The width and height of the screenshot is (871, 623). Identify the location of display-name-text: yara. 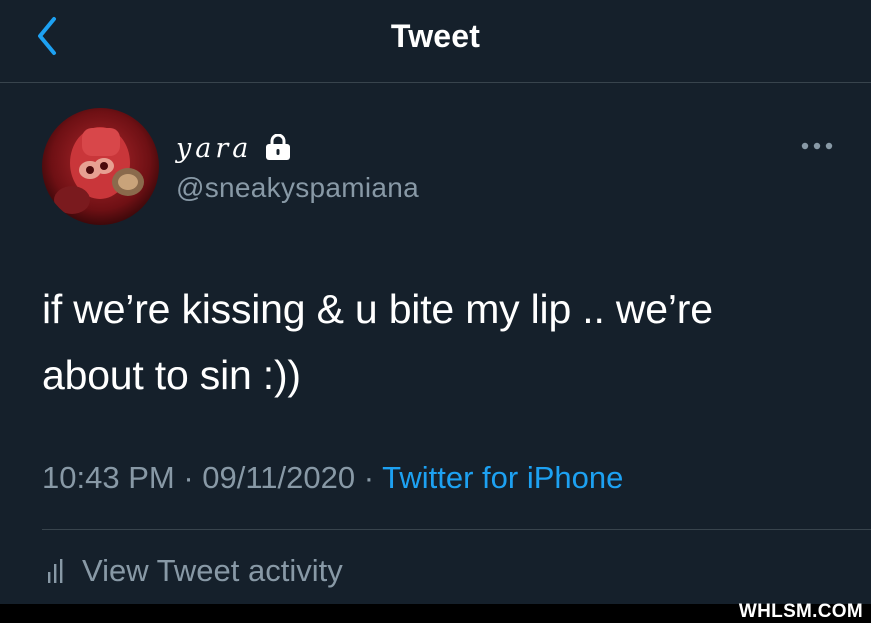
(214, 148).